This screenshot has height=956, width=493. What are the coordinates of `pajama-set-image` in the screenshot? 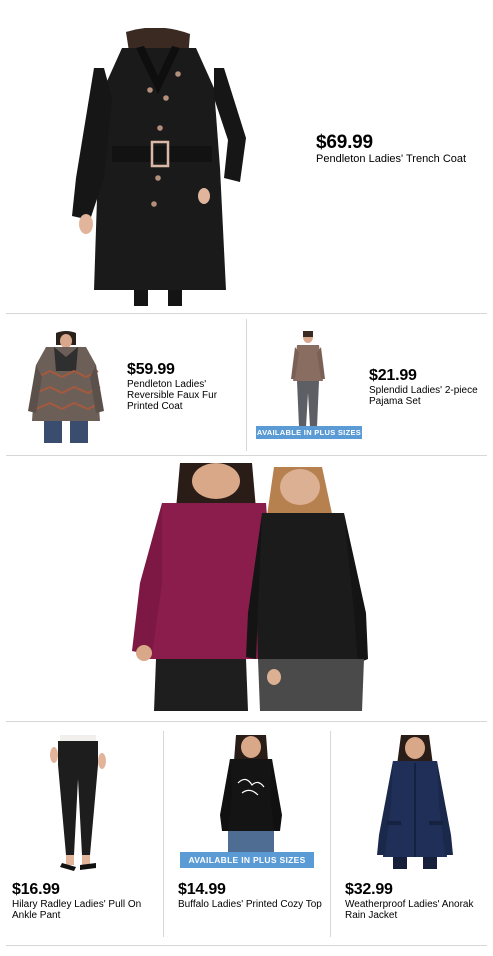 It's located at (308, 383).